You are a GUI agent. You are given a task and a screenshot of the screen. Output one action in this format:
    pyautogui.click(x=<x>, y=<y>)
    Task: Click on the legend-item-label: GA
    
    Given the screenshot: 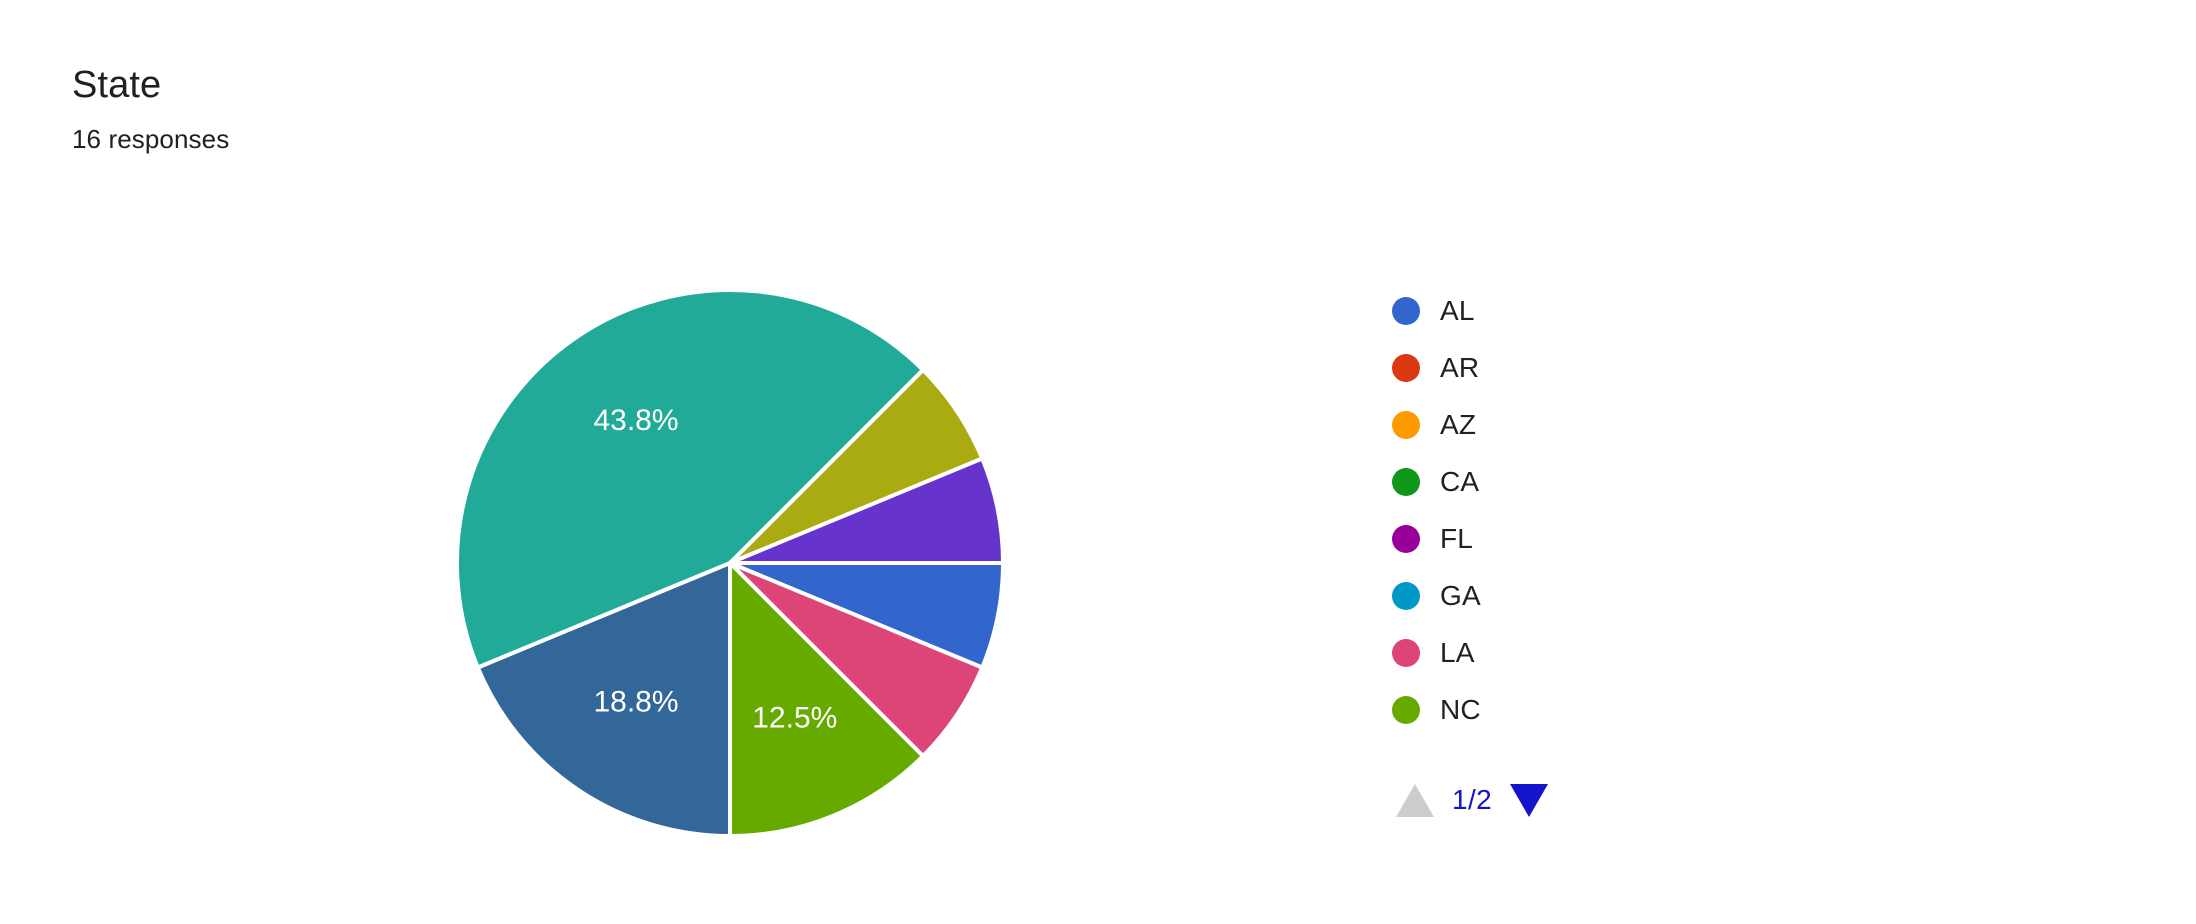 What is the action you would take?
    pyautogui.click(x=1460, y=595)
    